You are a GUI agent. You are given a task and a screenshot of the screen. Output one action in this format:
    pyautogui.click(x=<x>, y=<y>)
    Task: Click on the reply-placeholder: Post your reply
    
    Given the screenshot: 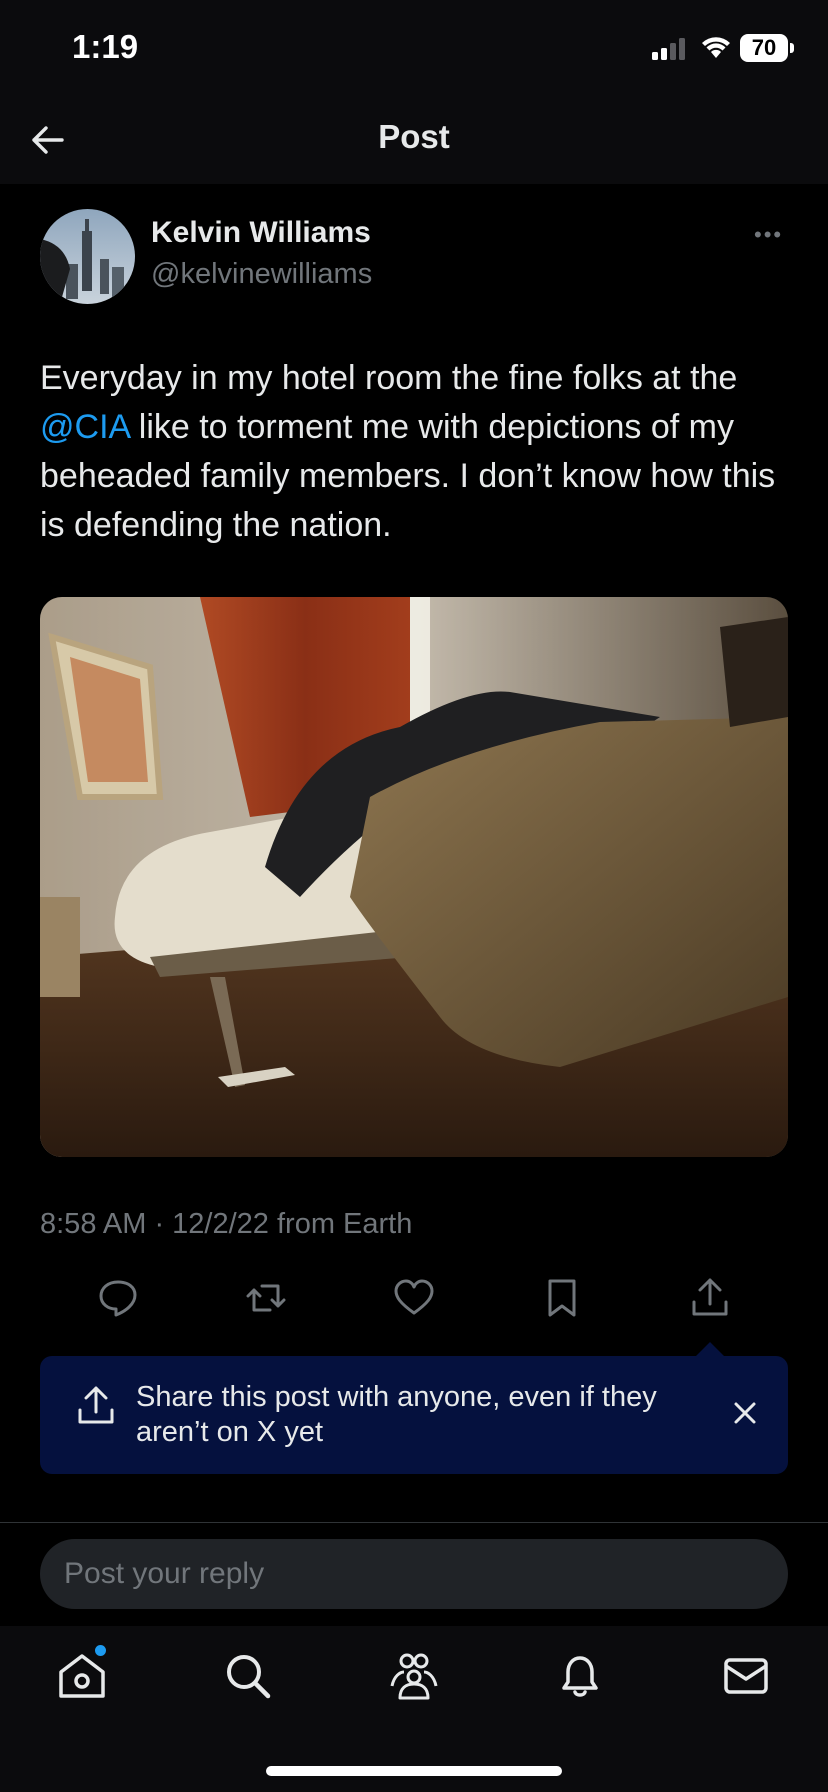 What is the action you would take?
    pyautogui.click(x=164, y=1573)
    